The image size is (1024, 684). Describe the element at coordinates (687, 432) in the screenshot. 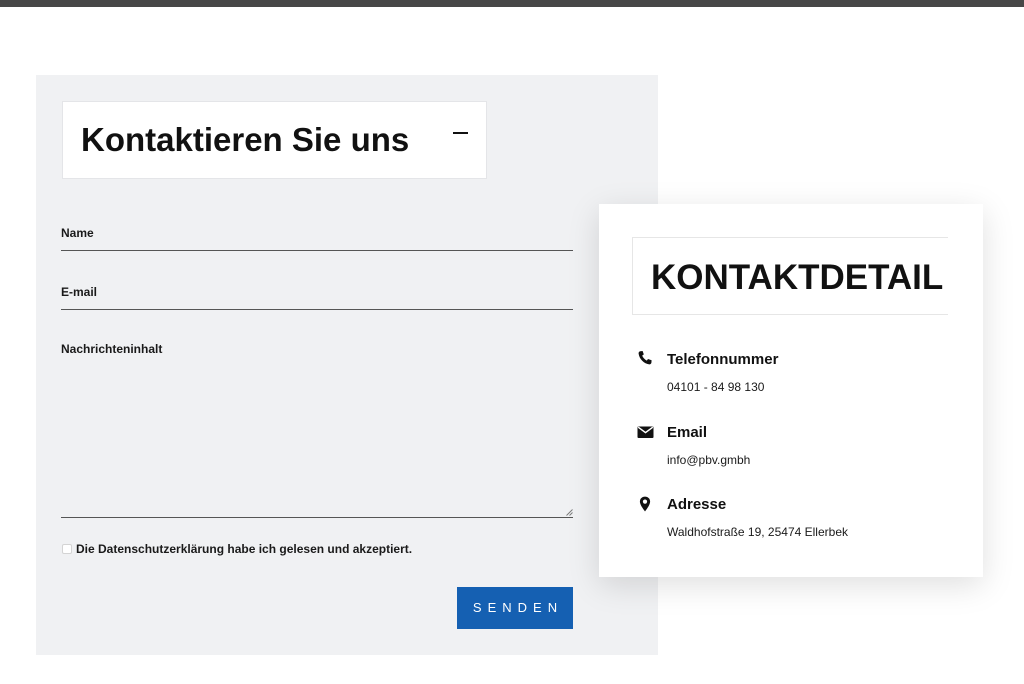

I see `email-heading: Email` at that location.